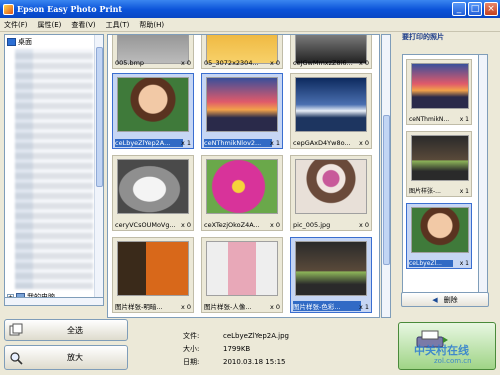 Image resolution: width=500 pixels, height=375 pixels. I want to click on thumbnail-tile: 图片样张-色彩... x 1, so click(331, 275).